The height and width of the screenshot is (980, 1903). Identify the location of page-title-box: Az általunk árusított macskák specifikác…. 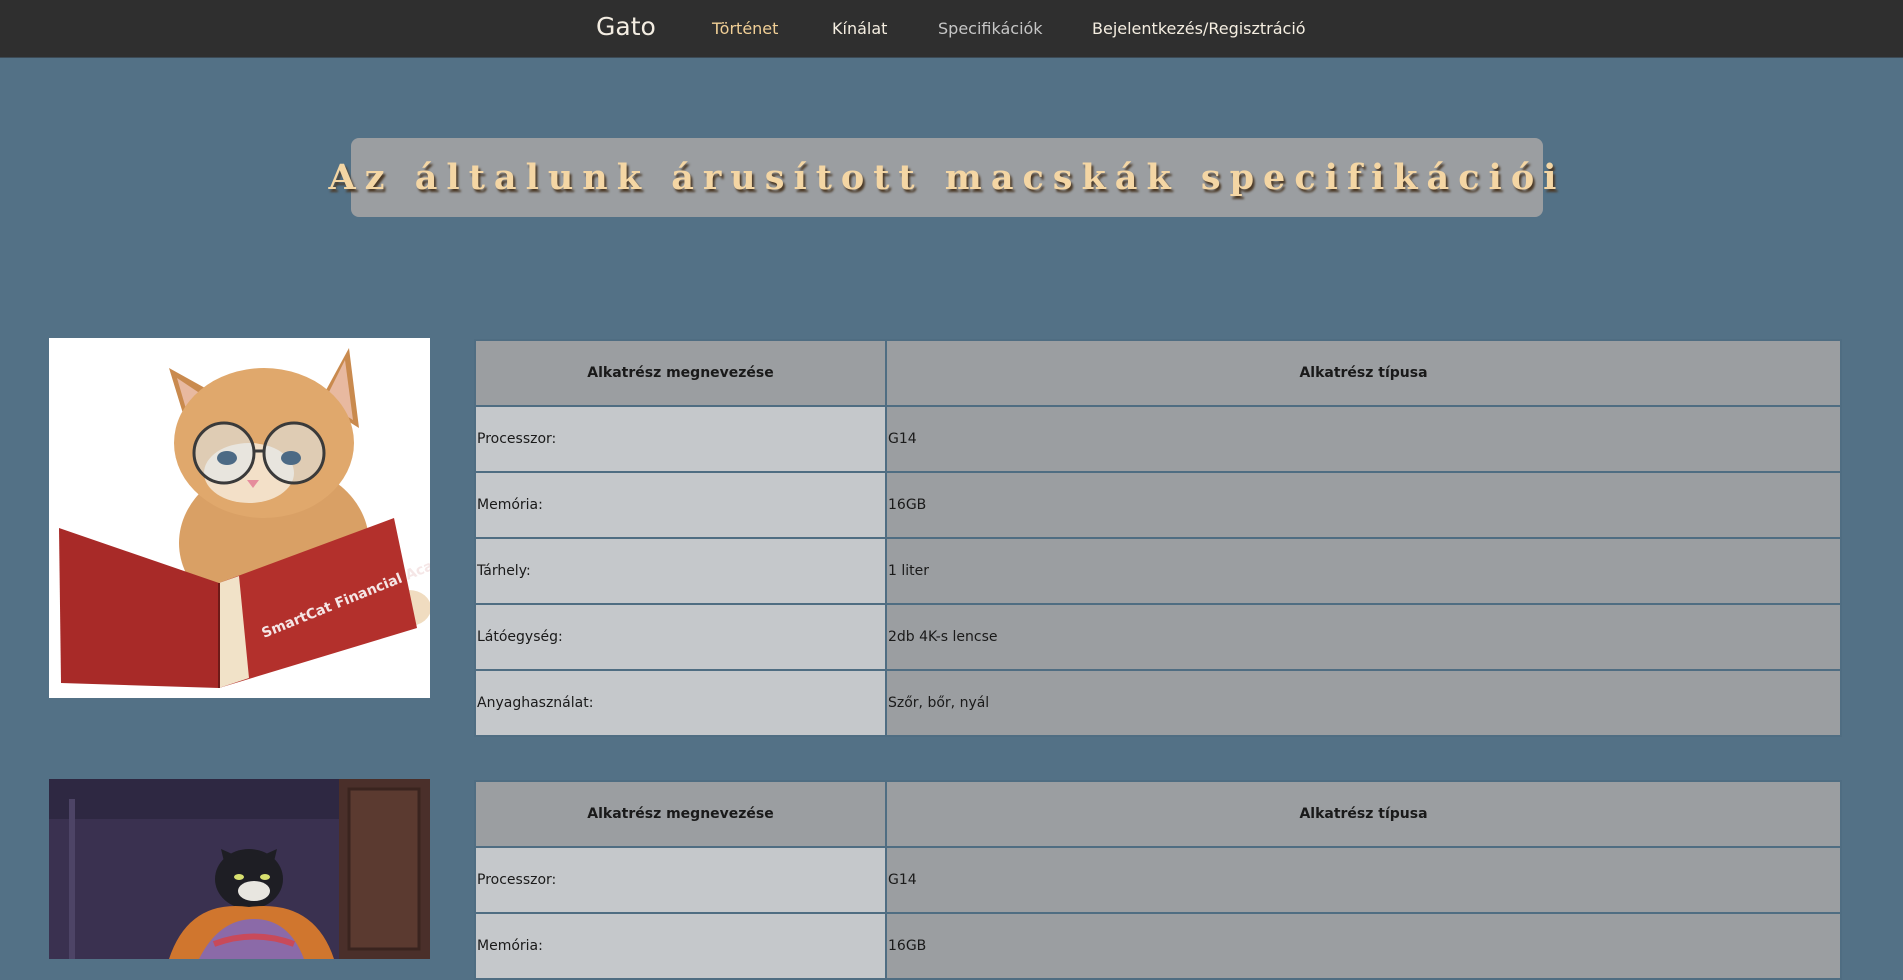
(942, 177).